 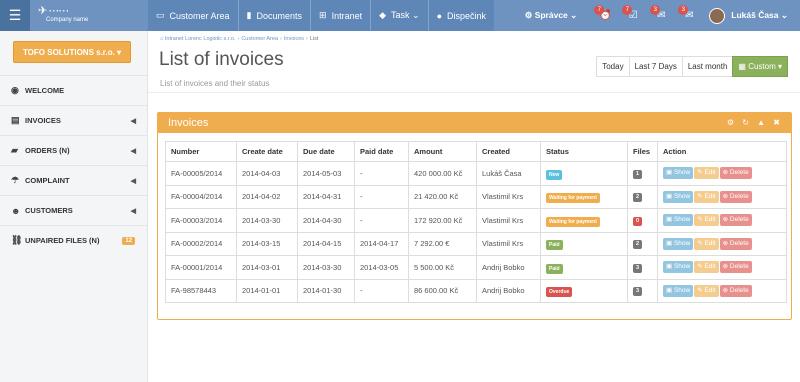 What do you see at coordinates (661, 15) in the screenshot?
I see `comments-notification: ✉ 3` at bounding box center [661, 15].